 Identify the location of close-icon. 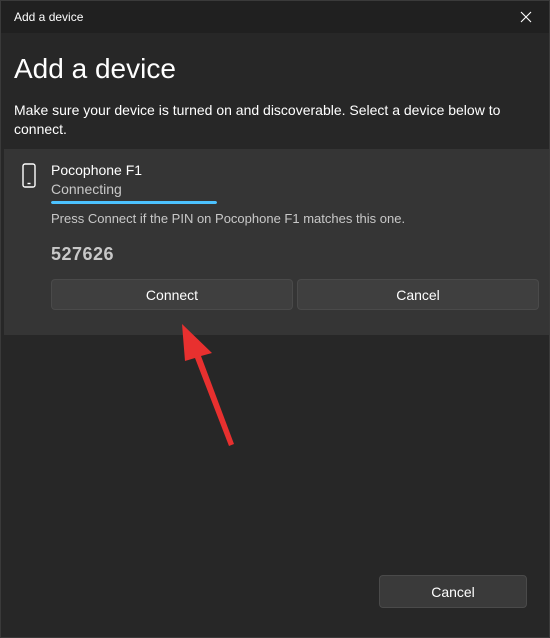
(526, 17).